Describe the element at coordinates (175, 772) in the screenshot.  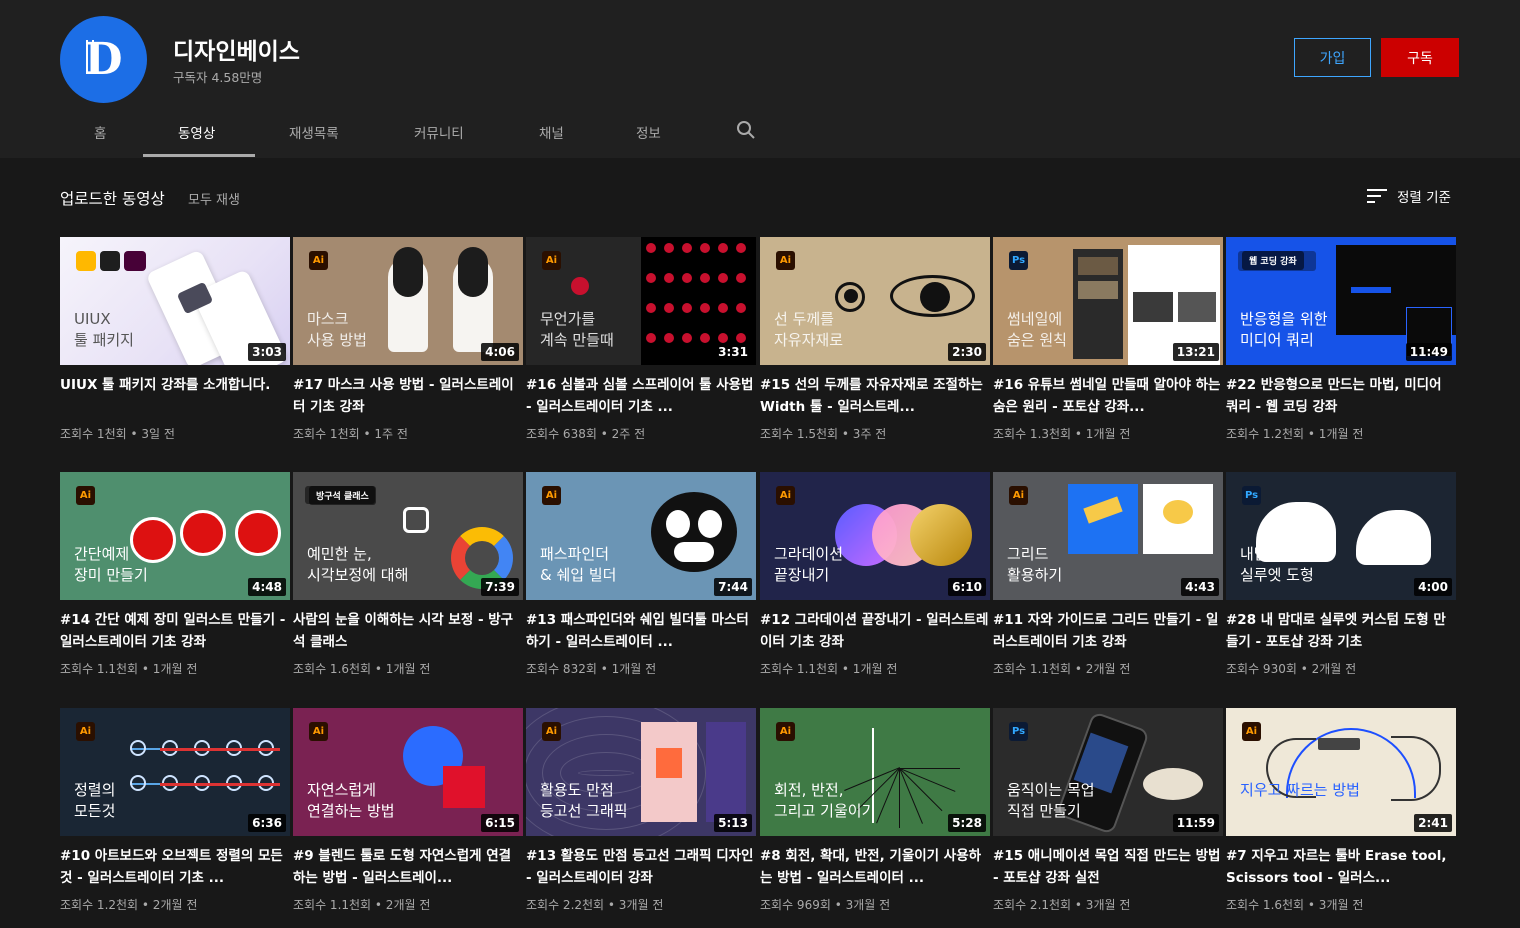
I see `video-thumbnail: Ai 정렬의 모든것 6:36` at that location.